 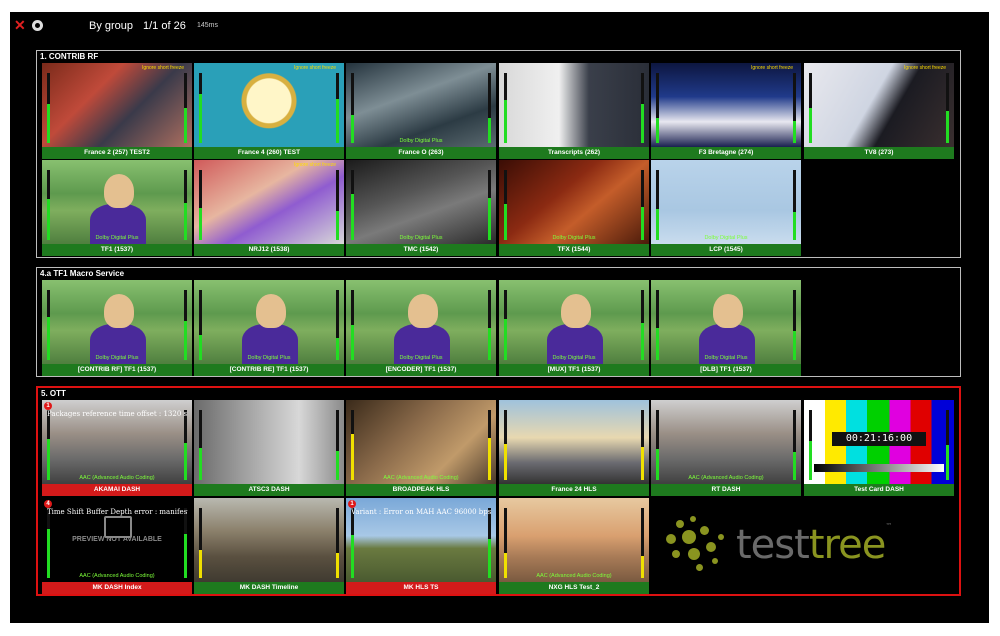 What do you see at coordinates (574, 208) in the screenshot?
I see `channel-tile: Dolby Digital Plus TFX (1544)` at bounding box center [574, 208].